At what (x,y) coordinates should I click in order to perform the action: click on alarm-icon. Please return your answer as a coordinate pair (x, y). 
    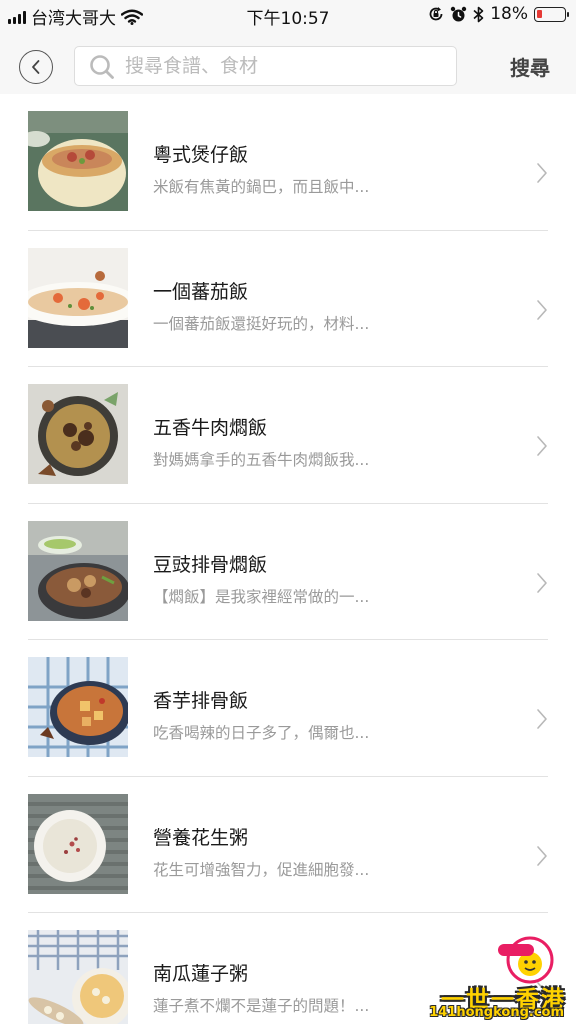
    Looking at the image, I should click on (459, 13).